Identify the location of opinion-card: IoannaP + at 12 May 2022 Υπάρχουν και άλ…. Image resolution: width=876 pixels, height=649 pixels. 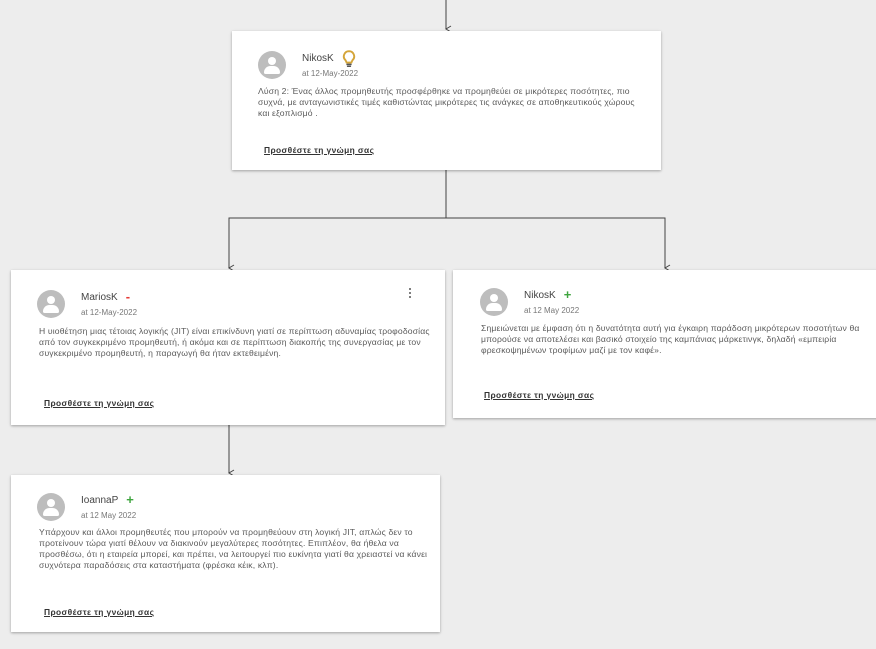
(225, 553).